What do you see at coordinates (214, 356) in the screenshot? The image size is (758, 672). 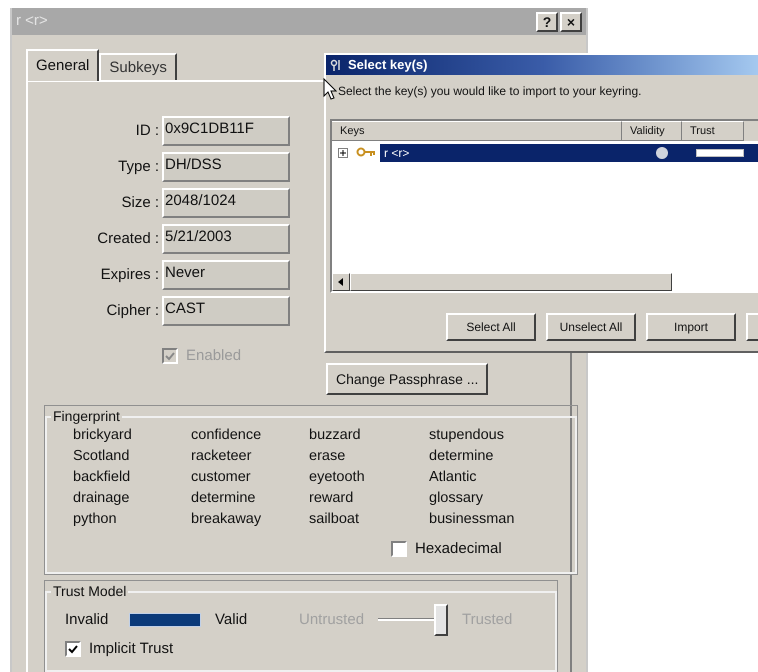 I see `checkbox-label: Enabled` at bounding box center [214, 356].